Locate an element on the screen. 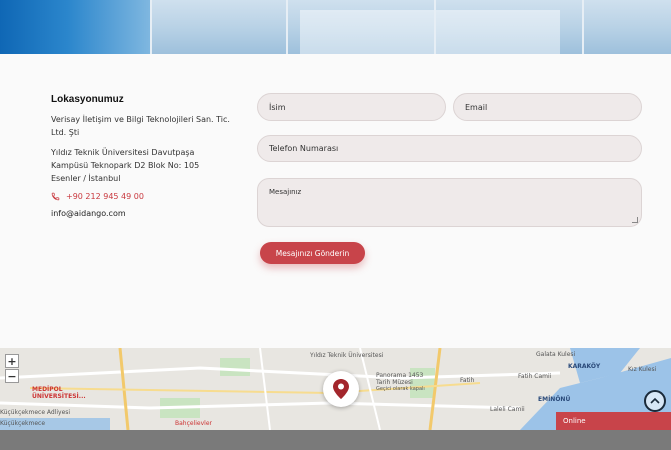 The image size is (671, 450). park-area is located at coordinates (235, 367).